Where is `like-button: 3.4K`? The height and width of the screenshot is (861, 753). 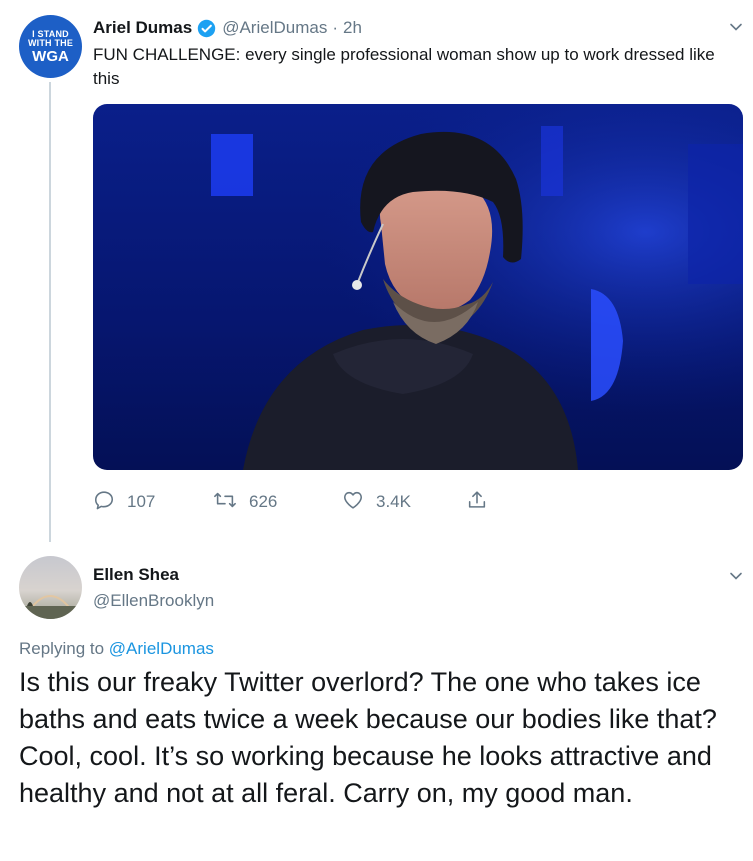
like-button: 3.4K is located at coordinates (376, 502).